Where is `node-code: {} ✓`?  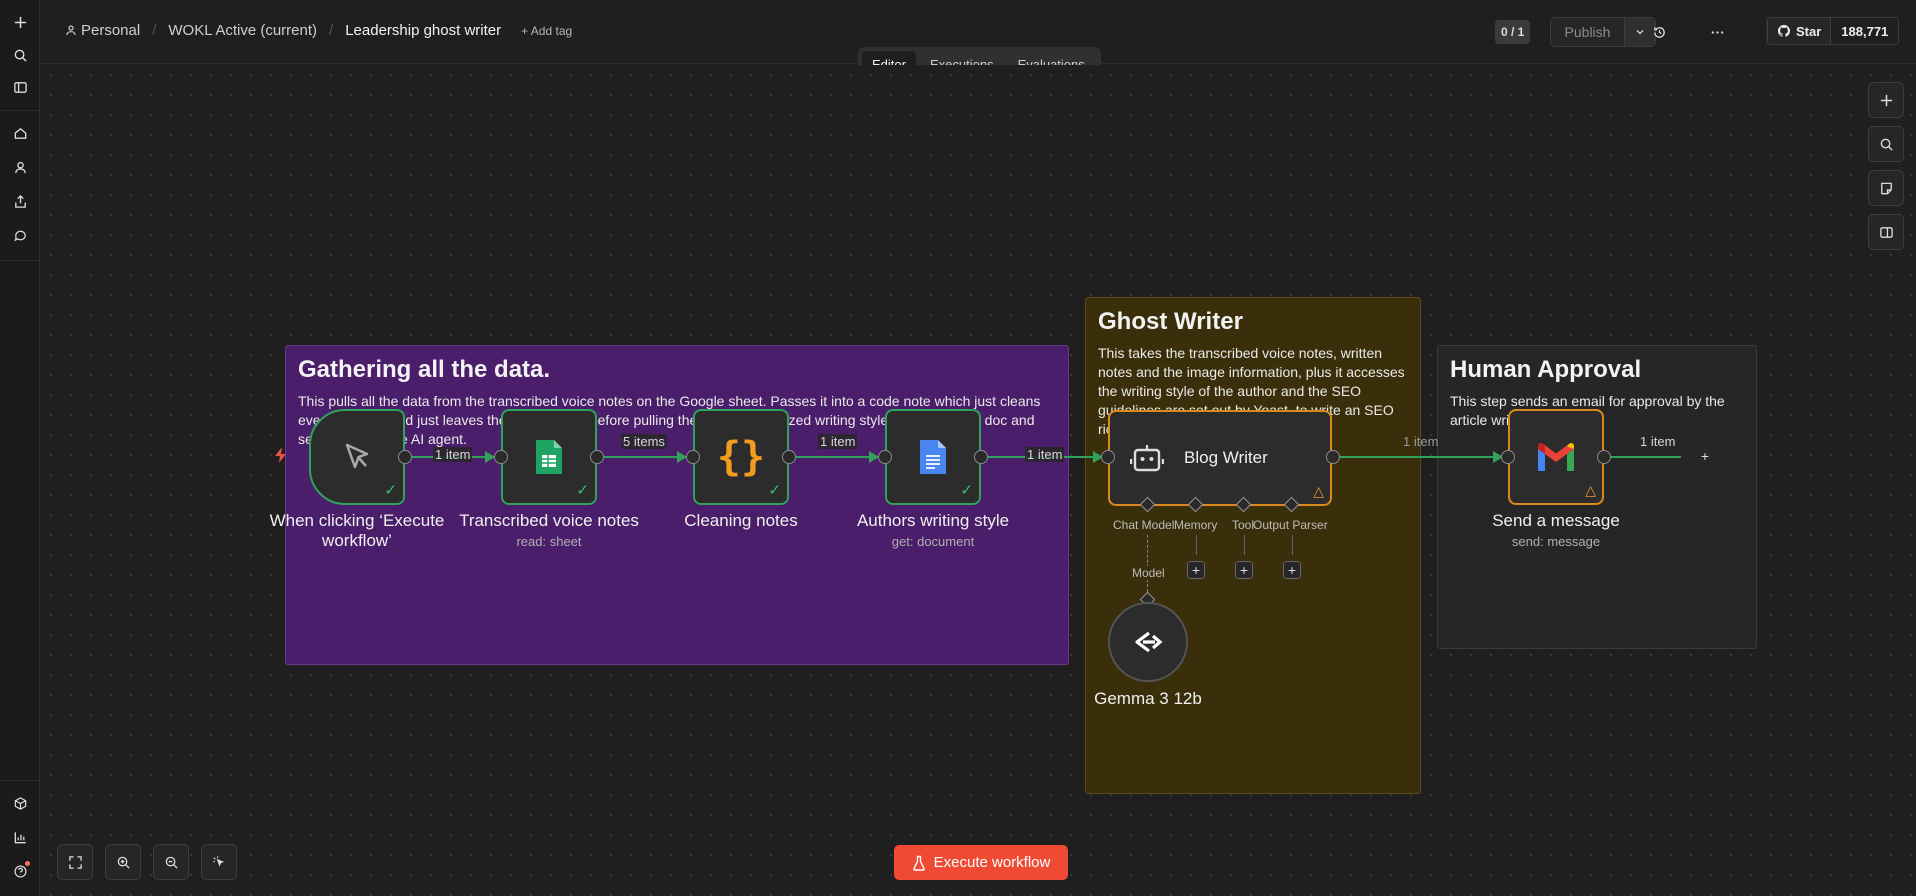 node-code: {} ✓ is located at coordinates (741, 457).